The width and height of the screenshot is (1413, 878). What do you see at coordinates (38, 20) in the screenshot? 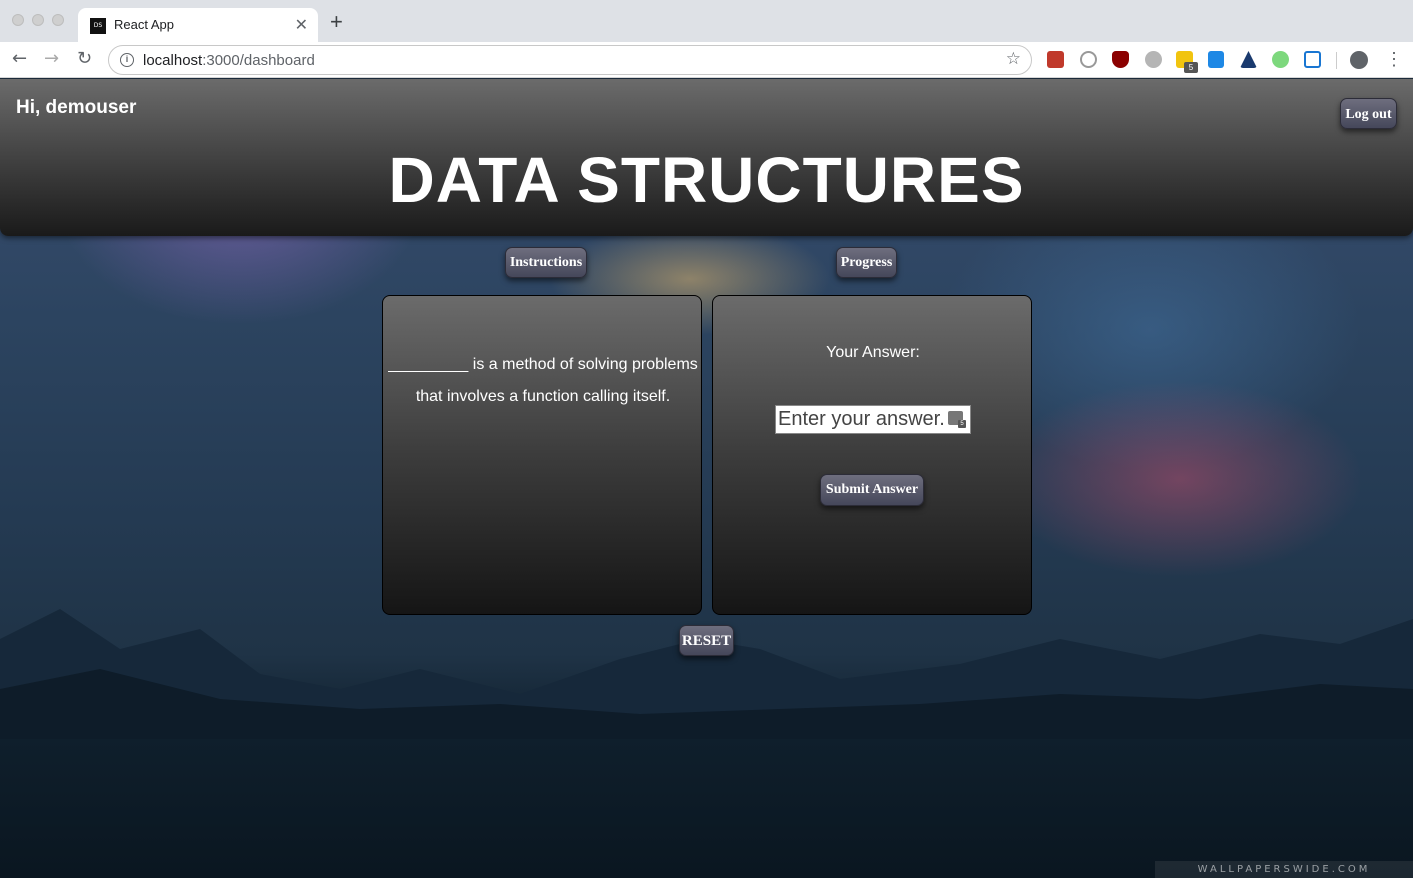
I see `window-minimize-control` at bounding box center [38, 20].